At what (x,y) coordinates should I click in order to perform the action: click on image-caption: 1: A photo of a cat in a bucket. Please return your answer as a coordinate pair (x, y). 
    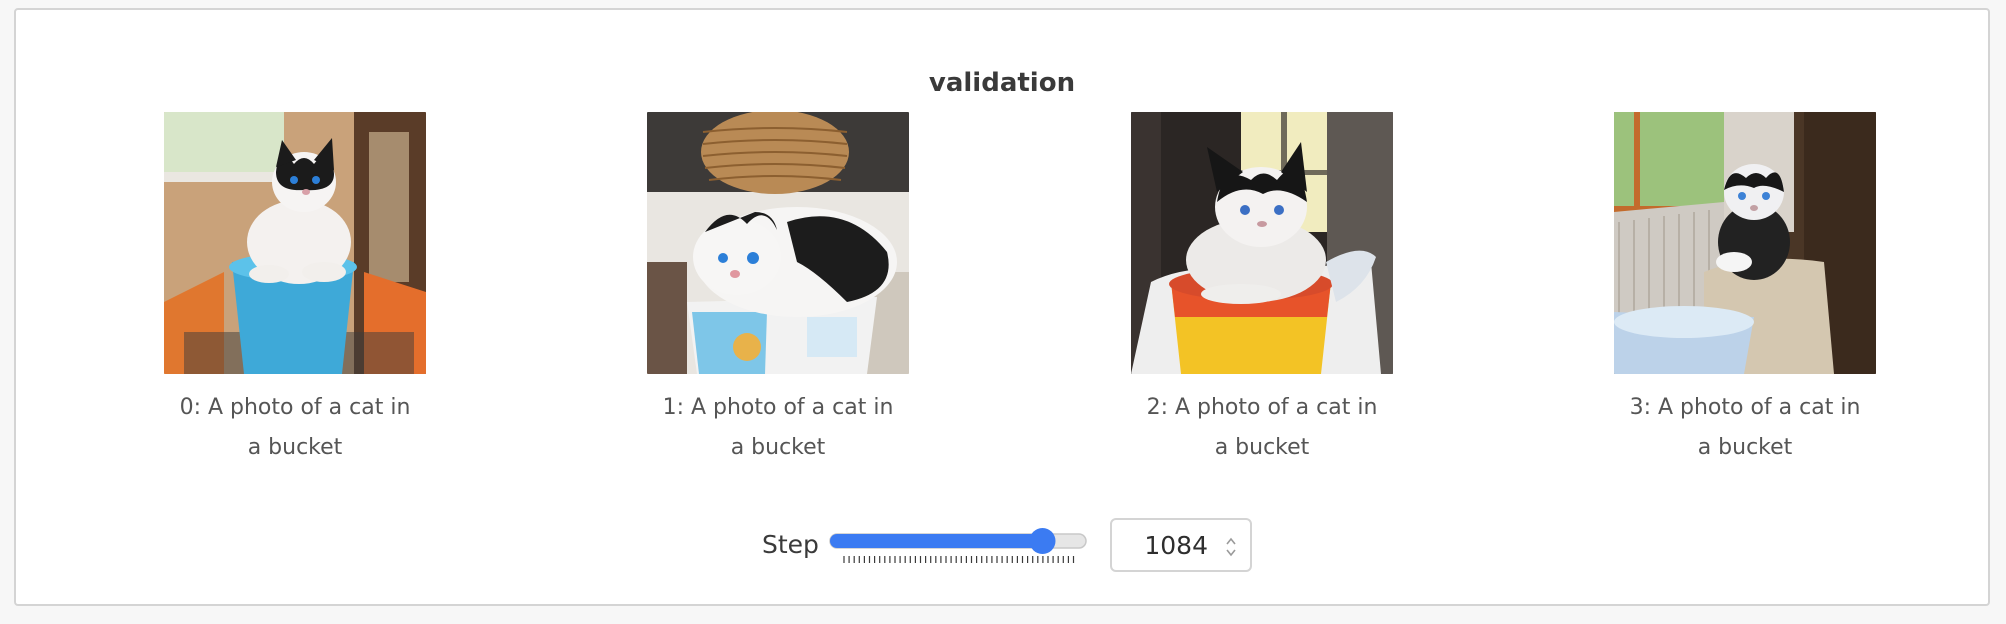
    Looking at the image, I should click on (778, 427).